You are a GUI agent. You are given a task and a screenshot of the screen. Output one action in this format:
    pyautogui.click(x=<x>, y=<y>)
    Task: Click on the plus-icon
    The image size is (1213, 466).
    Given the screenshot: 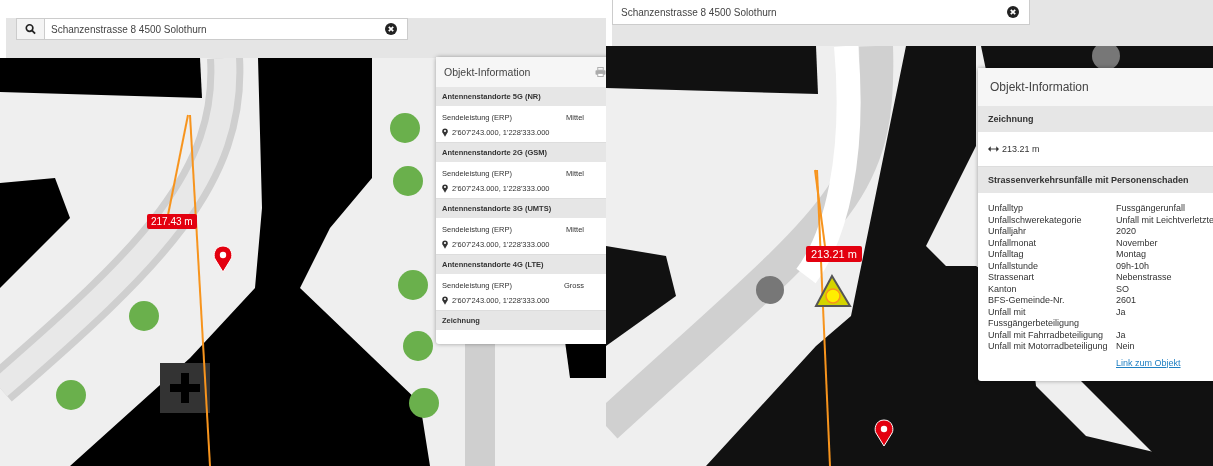 What is the action you would take?
    pyautogui.click(x=185, y=388)
    